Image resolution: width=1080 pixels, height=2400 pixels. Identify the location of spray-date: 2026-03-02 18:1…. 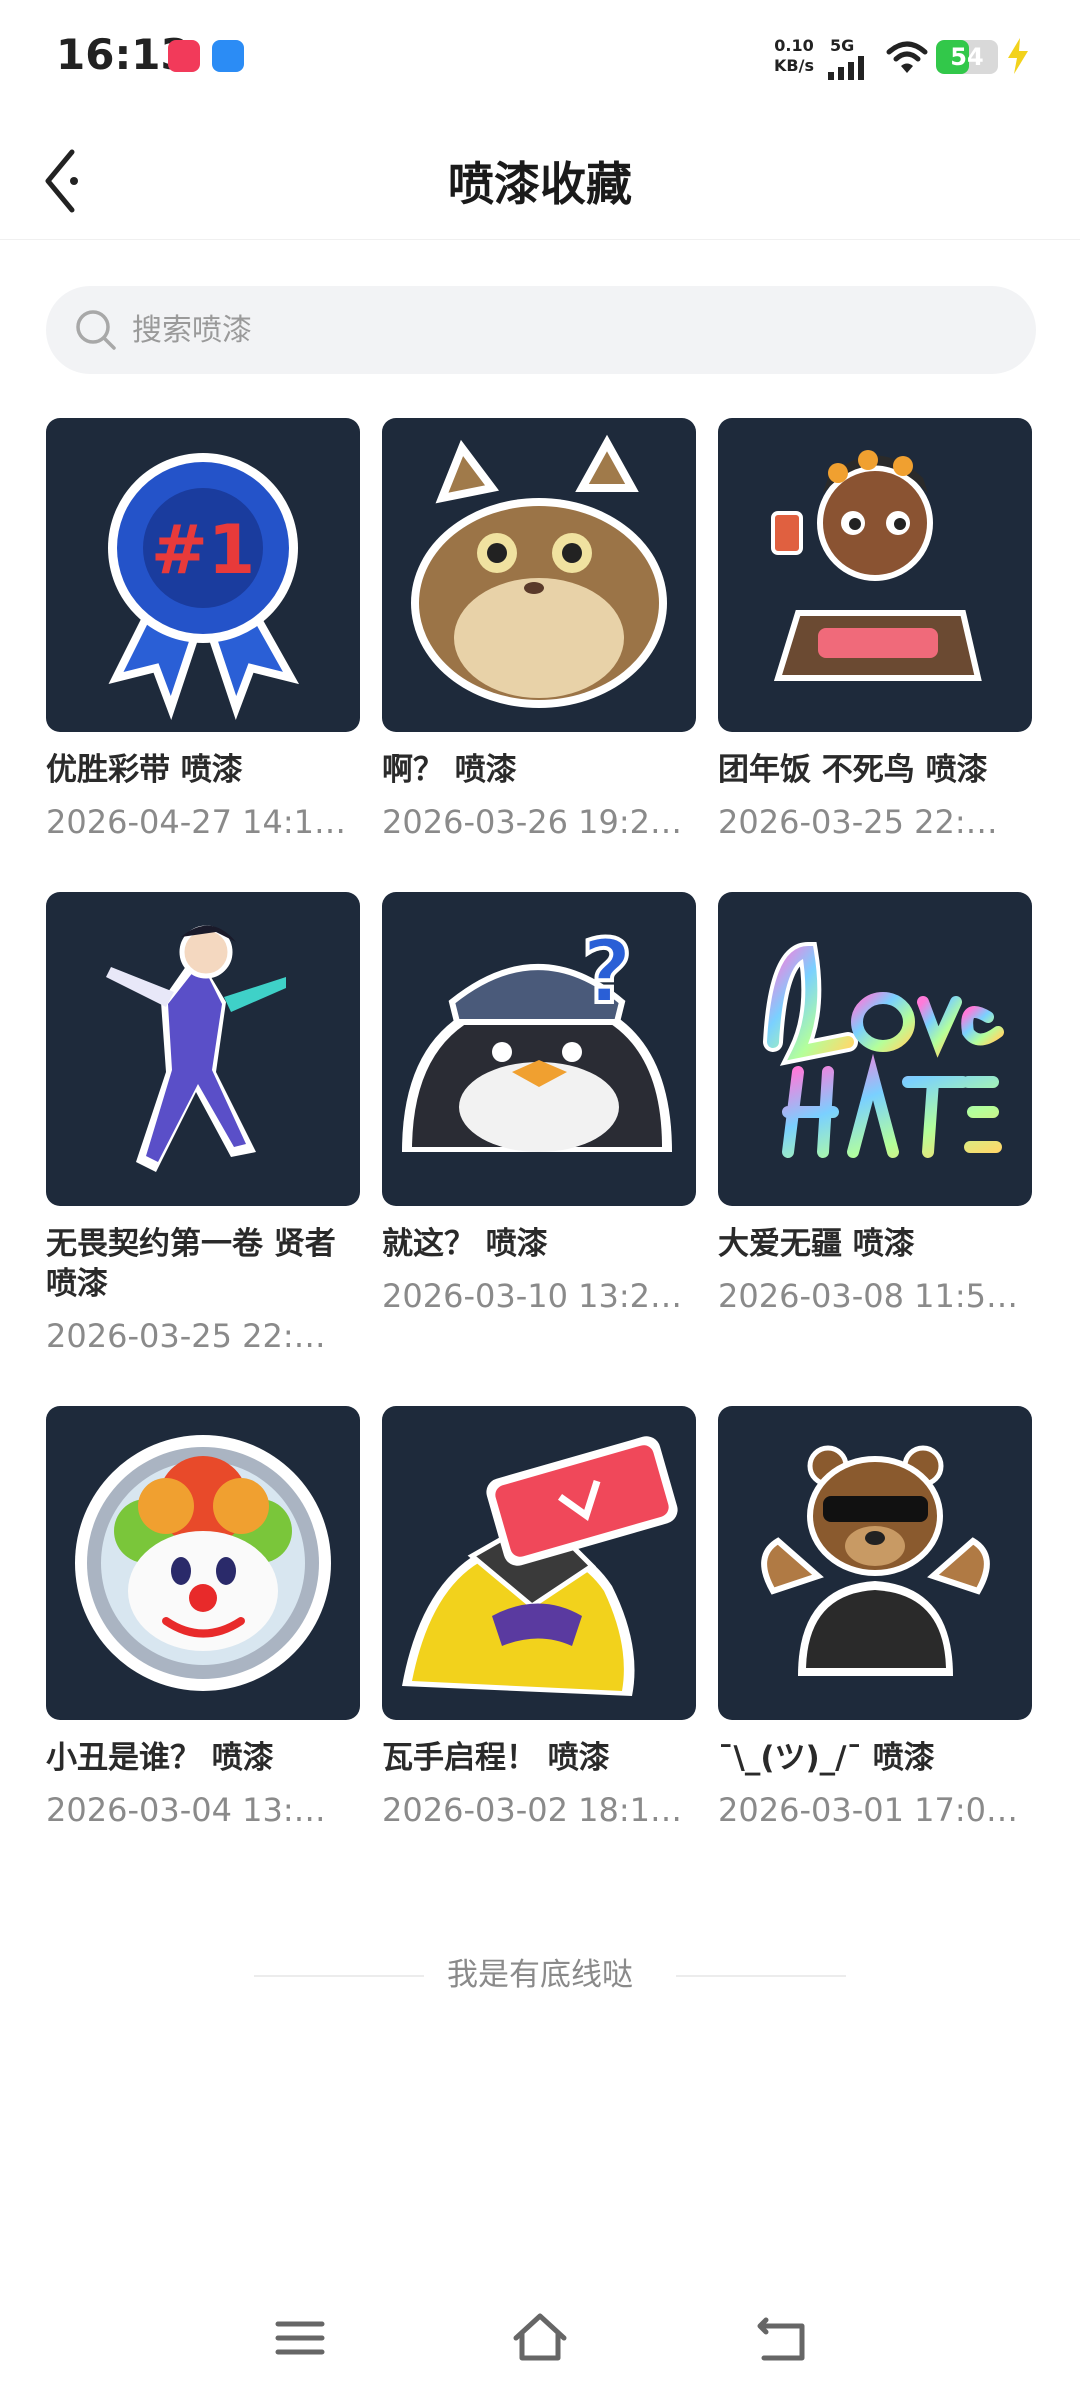
(532, 1810).